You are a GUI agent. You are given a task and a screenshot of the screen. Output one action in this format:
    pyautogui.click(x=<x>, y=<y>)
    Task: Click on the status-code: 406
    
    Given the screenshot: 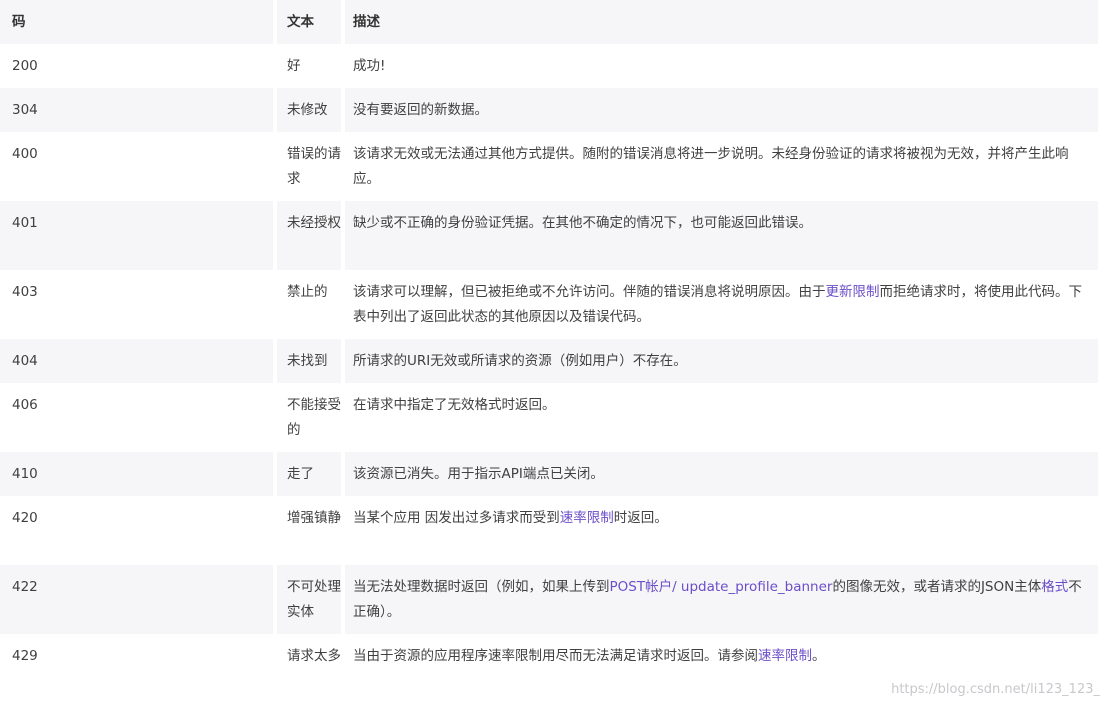 What is the action you would take?
    pyautogui.click(x=136, y=417)
    